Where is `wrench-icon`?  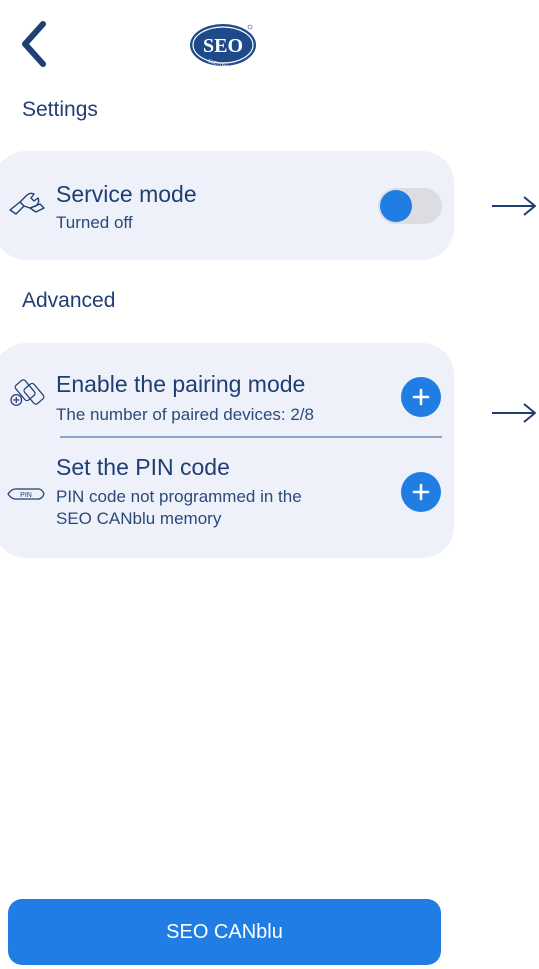 wrench-icon is located at coordinates (27, 203).